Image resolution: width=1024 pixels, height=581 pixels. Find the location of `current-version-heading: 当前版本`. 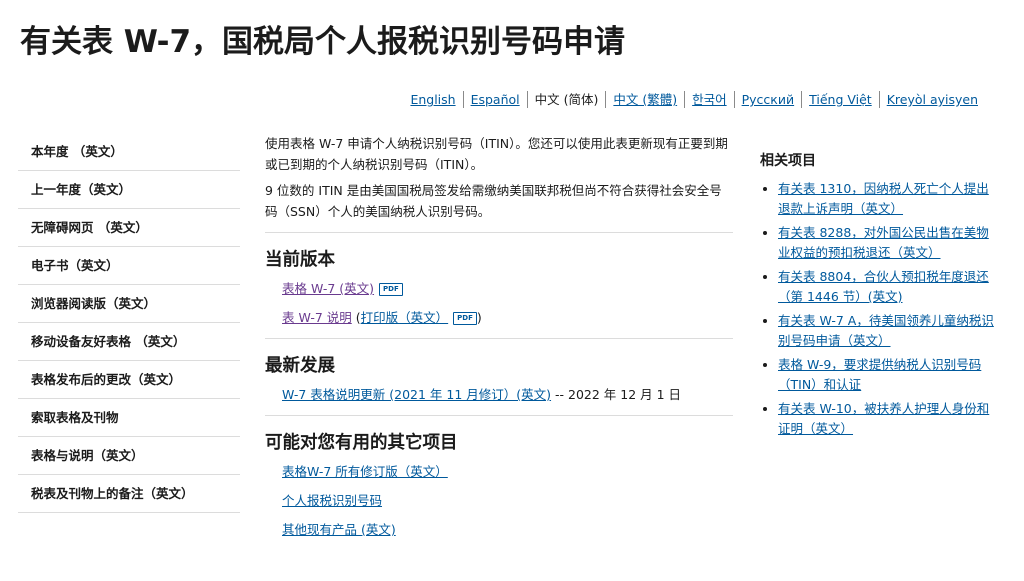

current-version-heading: 当前版本 is located at coordinates (300, 260).